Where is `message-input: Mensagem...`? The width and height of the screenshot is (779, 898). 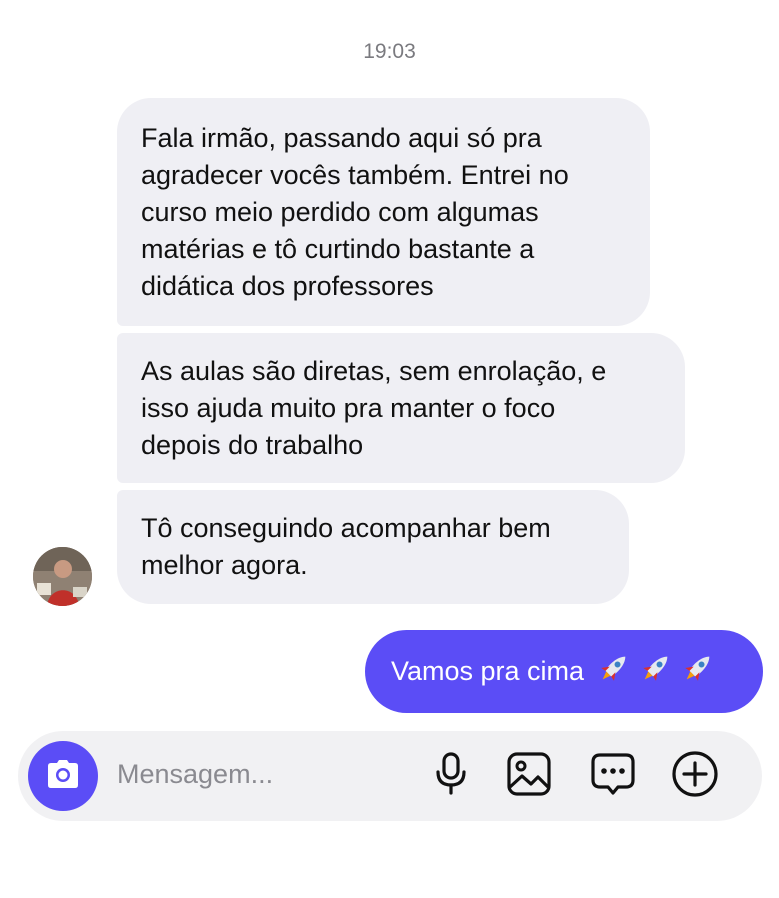
message-input: Mensagem... is located at coordinates (195, 774).